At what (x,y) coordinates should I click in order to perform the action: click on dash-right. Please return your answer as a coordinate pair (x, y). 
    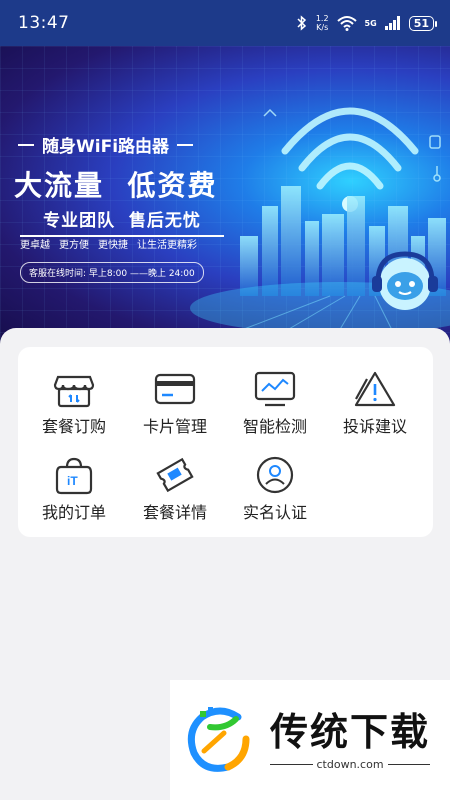
    Looking at the image, I should click on (185, 144).